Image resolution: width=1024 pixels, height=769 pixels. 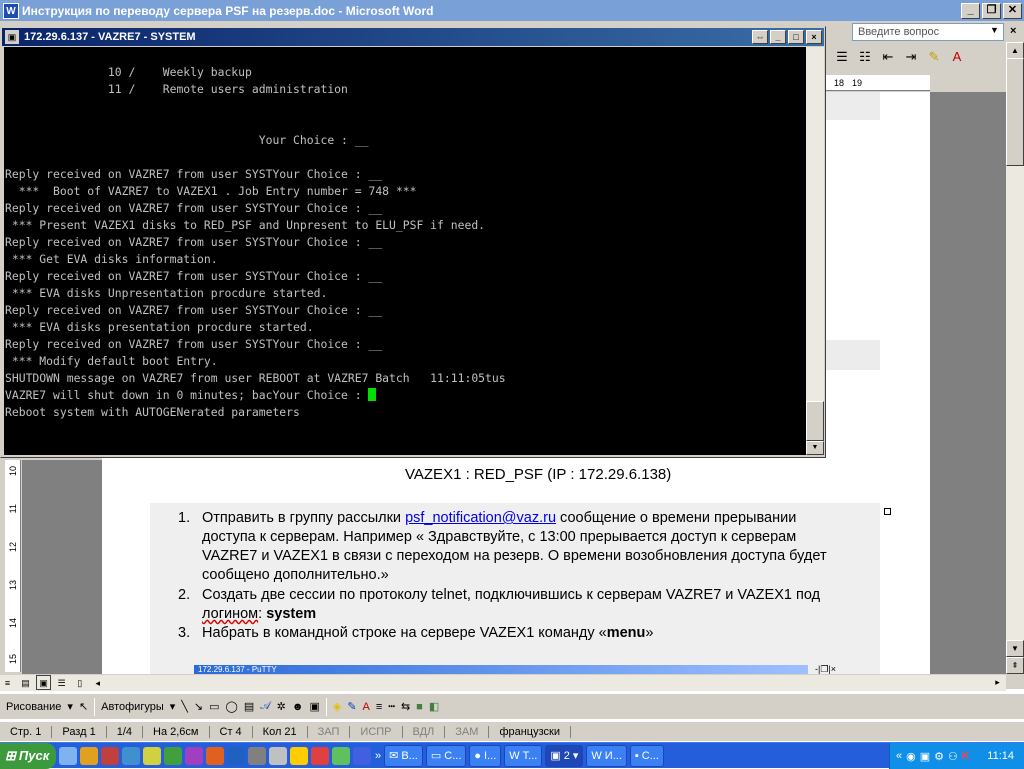 What do you see at coordinates (467, 731) in the screenshot?
I see `status-ovr: ЗАМ` at bounding box center [467, 731].